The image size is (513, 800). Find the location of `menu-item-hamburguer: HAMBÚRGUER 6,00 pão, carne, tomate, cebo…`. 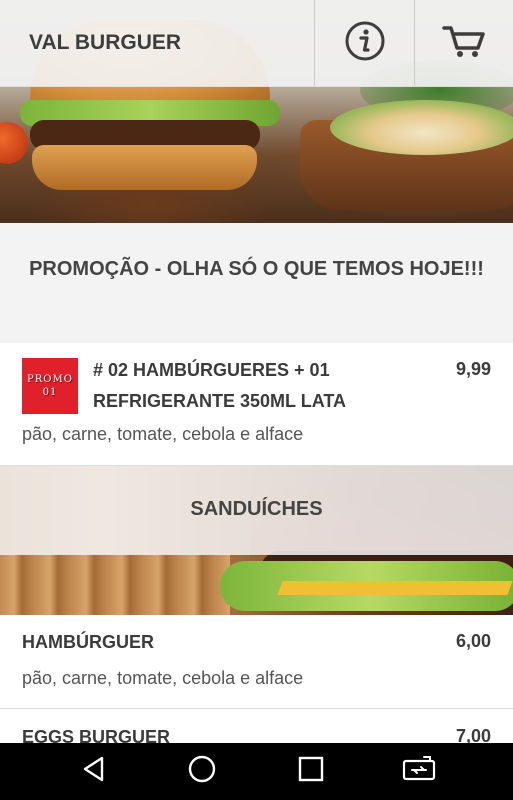

menu-item-hamburguer: HAMBÚRGUER 6,00 pão, carne, tomate, cebo… is located at coordinates (256, 662).